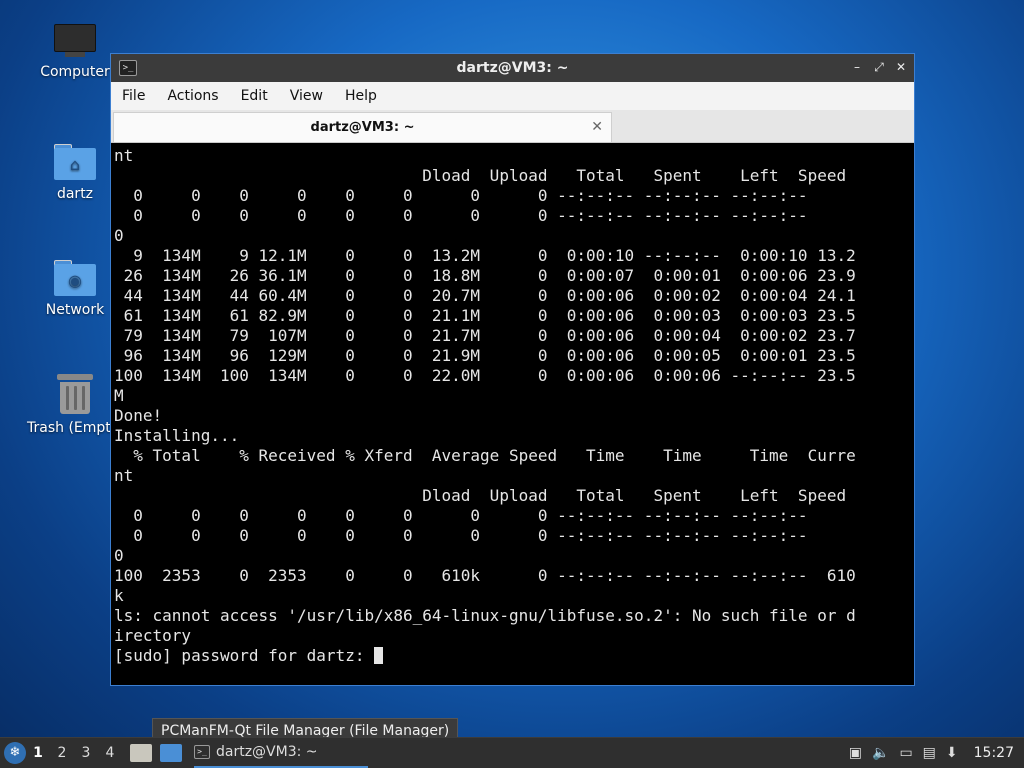  I want to click on workspace-3: 3, so click(86, 753).